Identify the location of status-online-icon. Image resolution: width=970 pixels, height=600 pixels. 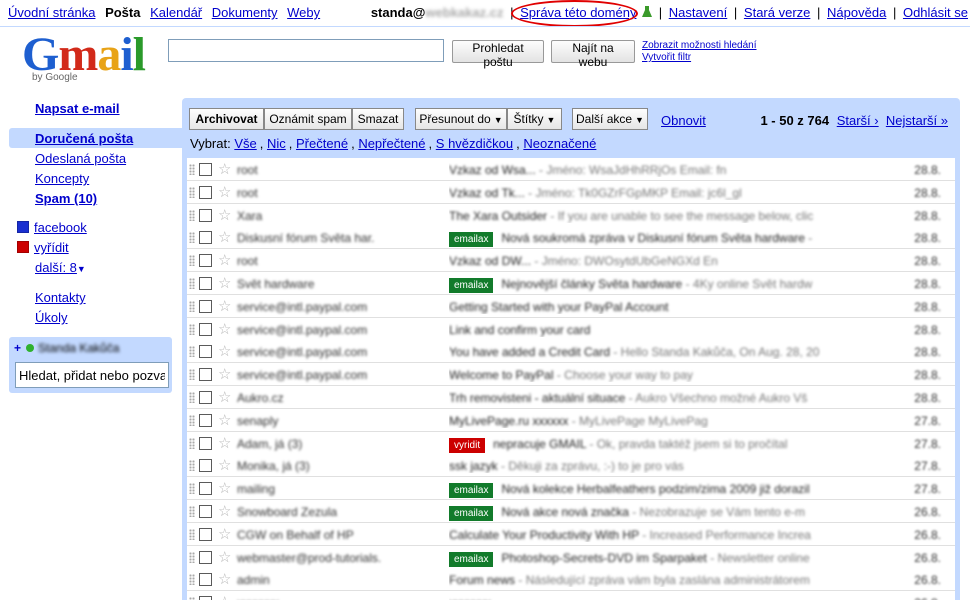
(30, 348).